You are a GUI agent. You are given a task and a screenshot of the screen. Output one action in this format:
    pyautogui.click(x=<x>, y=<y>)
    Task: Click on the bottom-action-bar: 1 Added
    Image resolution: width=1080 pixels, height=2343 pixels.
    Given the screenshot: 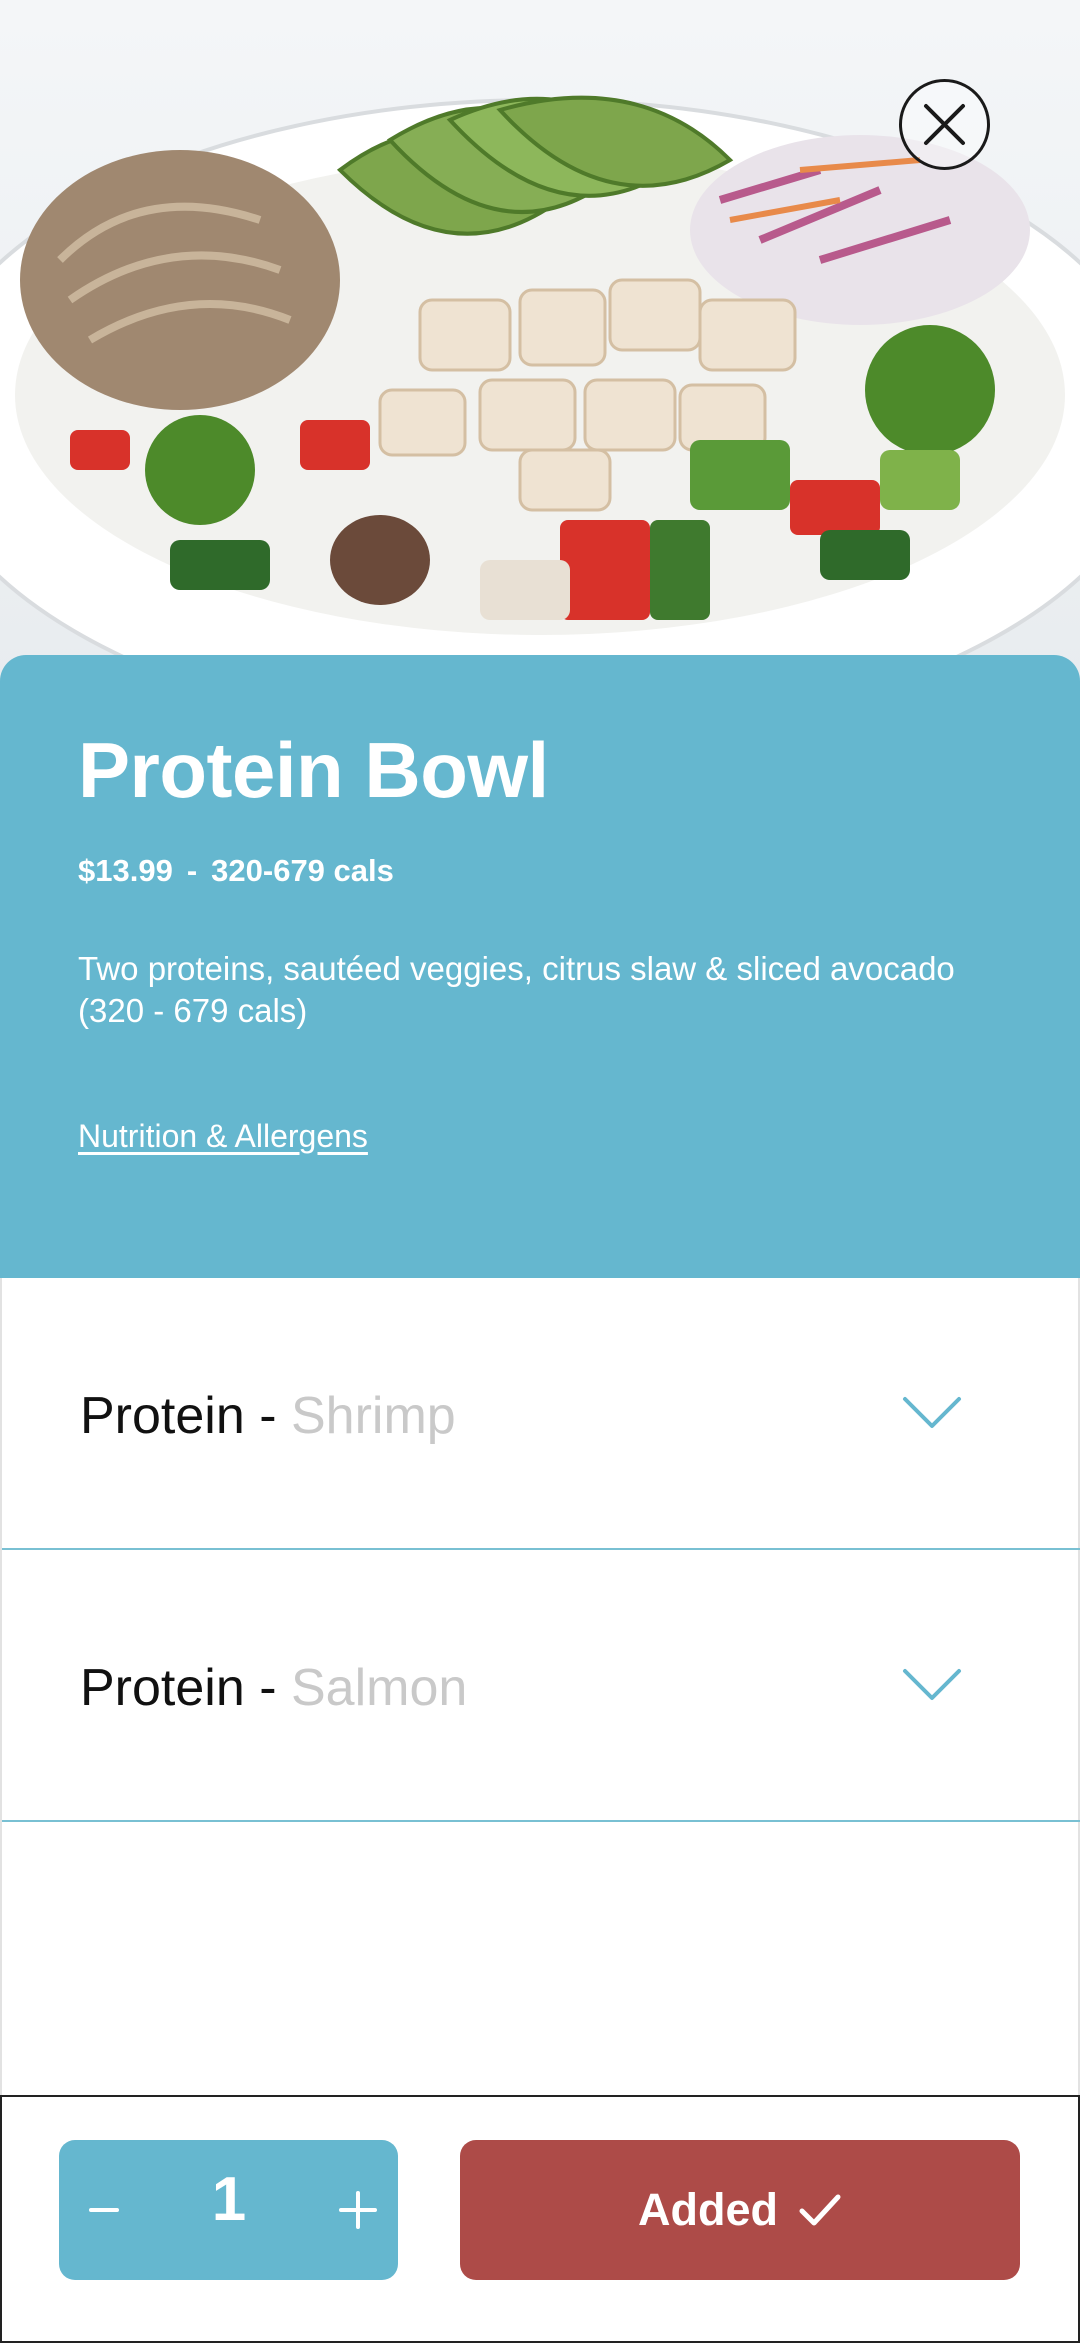 What is the action you would take?
    pyautogui.click(x=540, y=2219)
    